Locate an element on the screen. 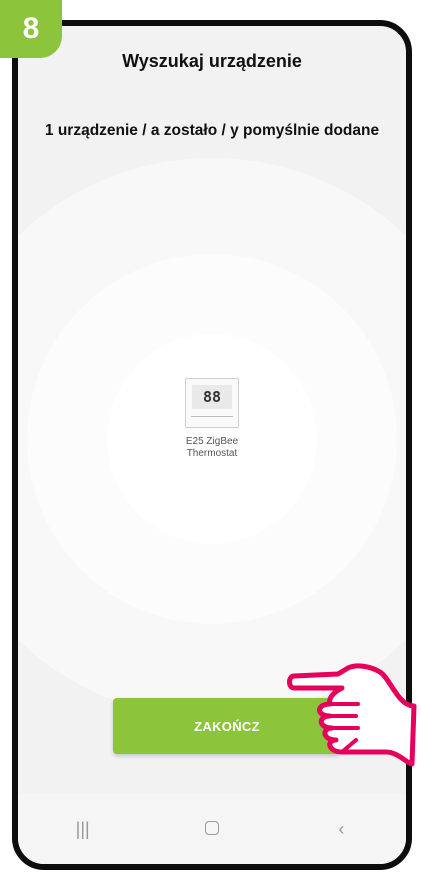 This screenshot has height=879, width=421. step-number-badge: 8 is located at coordinates (31, 29).